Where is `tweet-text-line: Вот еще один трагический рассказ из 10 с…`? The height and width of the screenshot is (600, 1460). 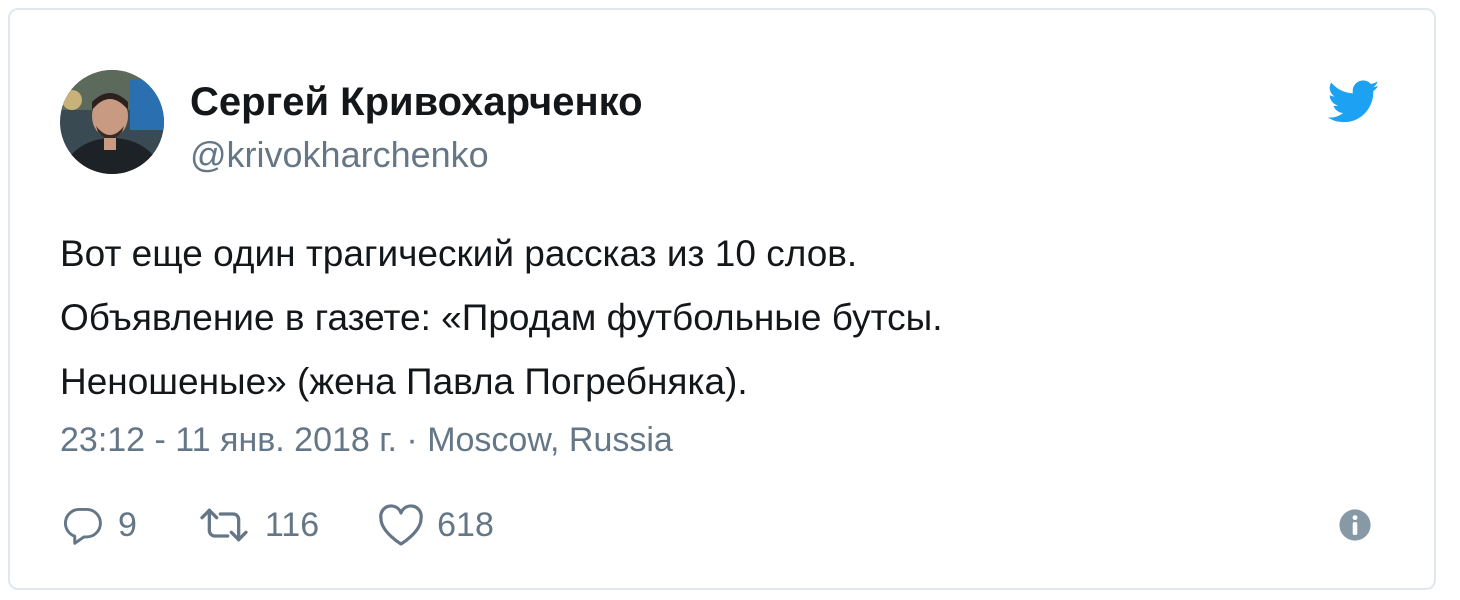 tweet-text-line: Вот еще один трагический рассказ из 10 с… is located at coordinates (459, 253).